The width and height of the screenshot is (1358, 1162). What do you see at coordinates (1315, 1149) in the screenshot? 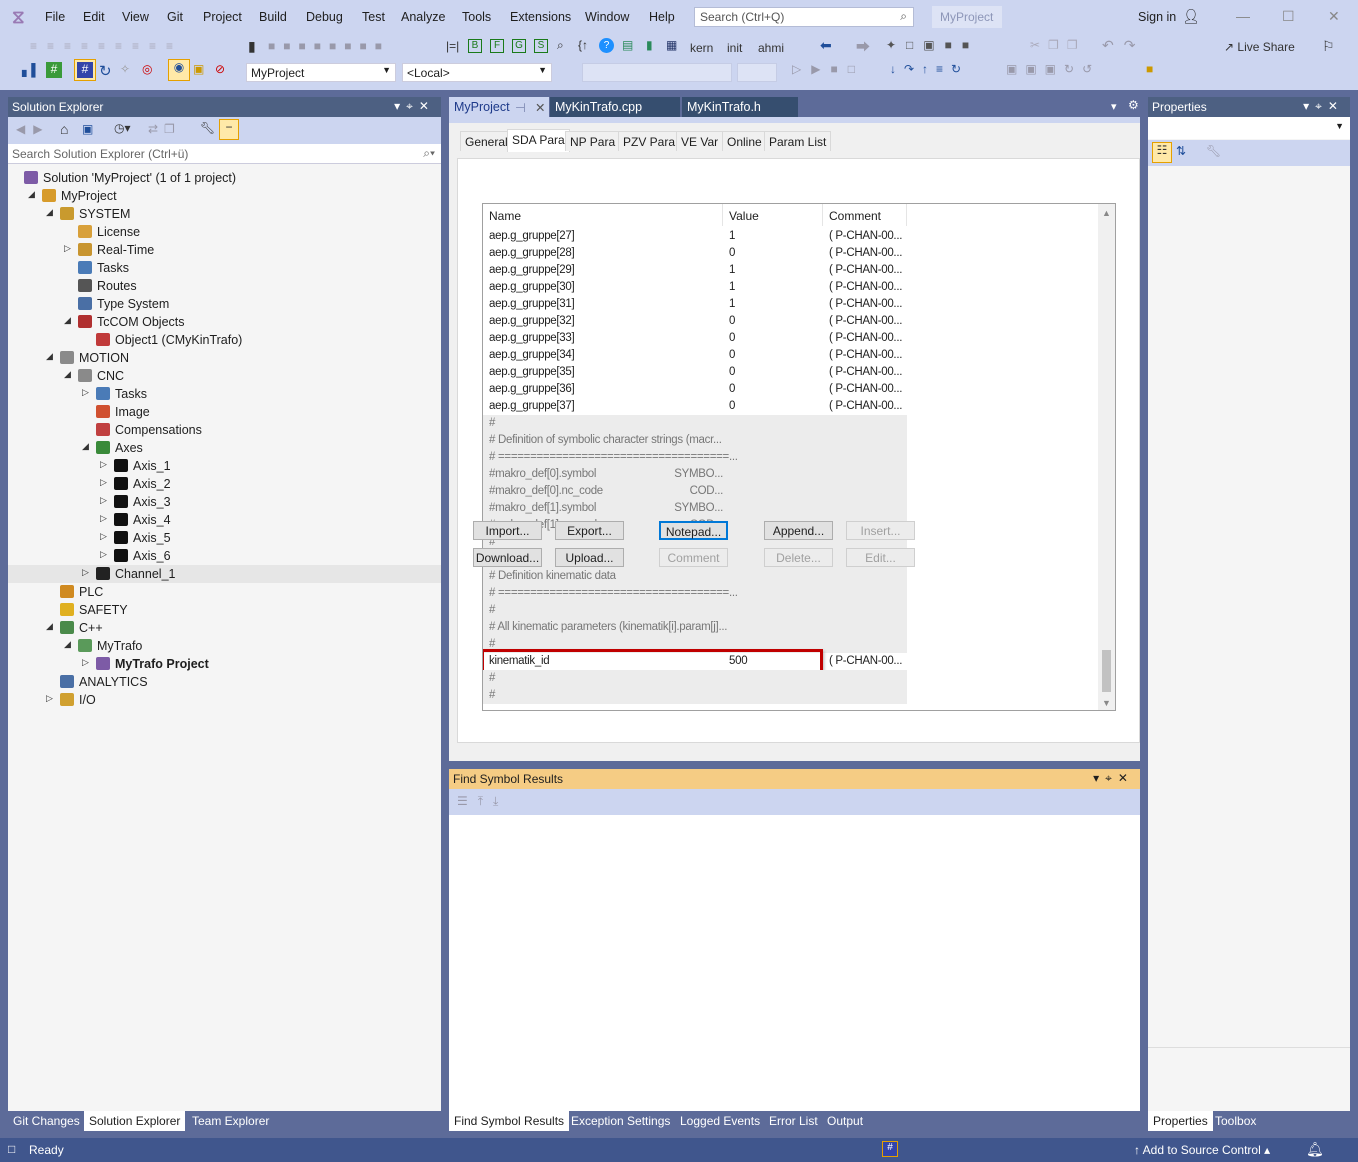
I see `notifications-bell-icon: 🔔︎` at bounding box center [1315, 1149].